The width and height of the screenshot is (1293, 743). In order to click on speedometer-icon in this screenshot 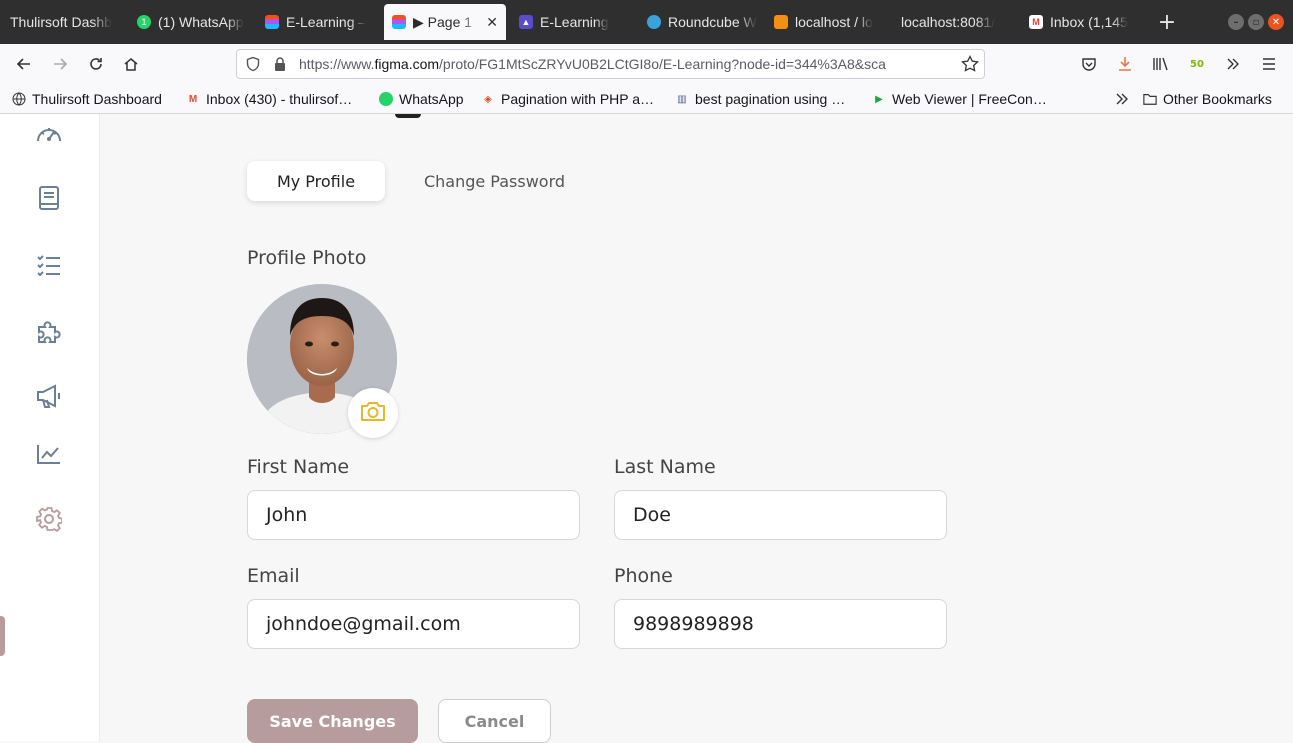, I will do `click(49, 135)`.